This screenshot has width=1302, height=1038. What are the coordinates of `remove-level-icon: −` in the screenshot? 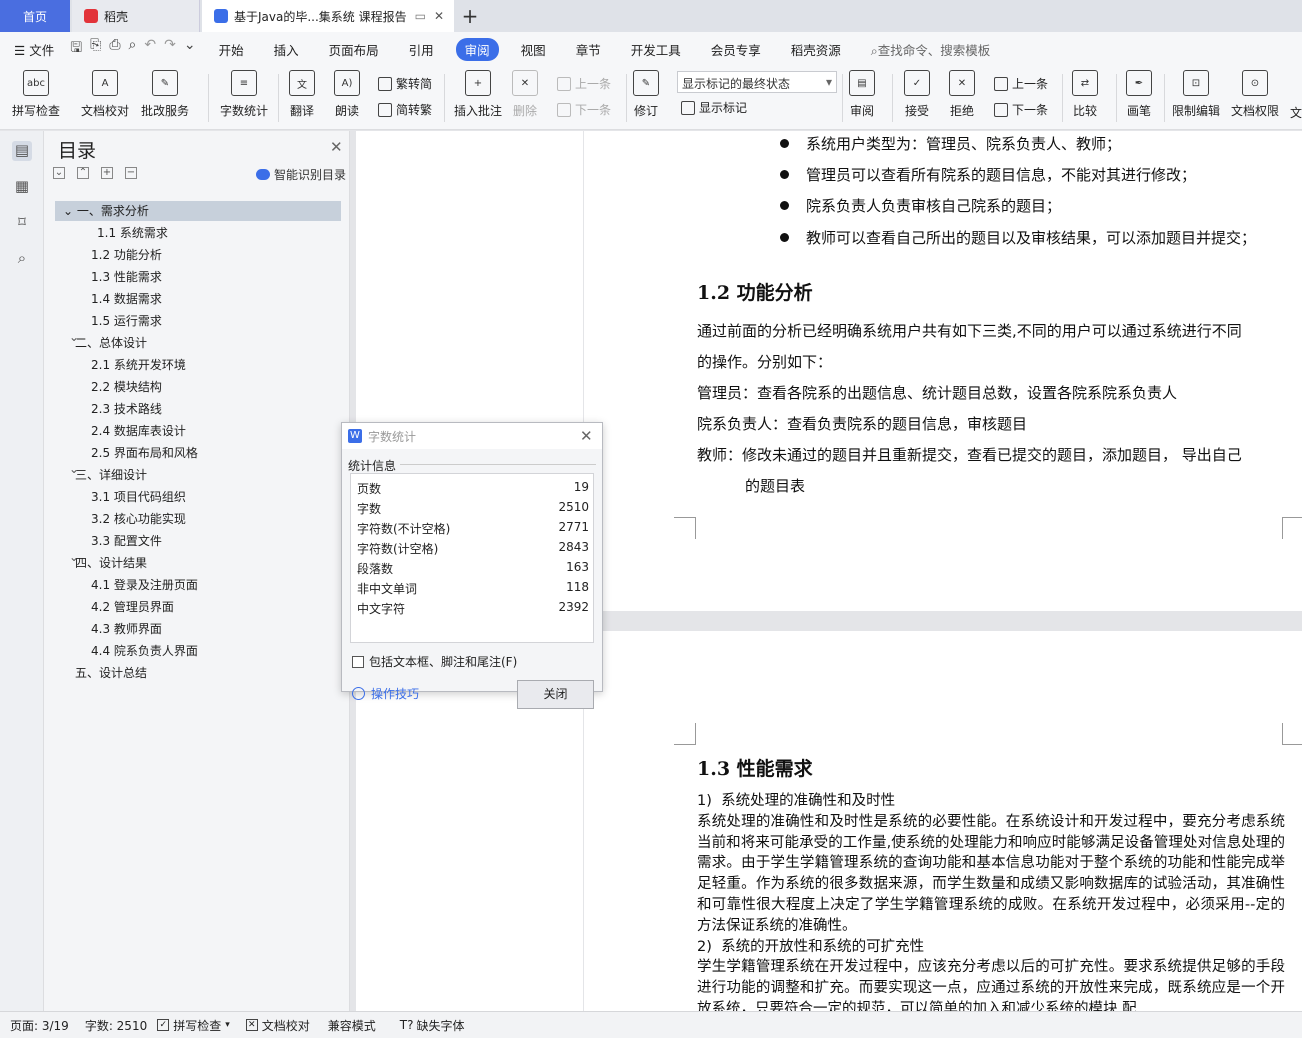 It's located at (131, 173).